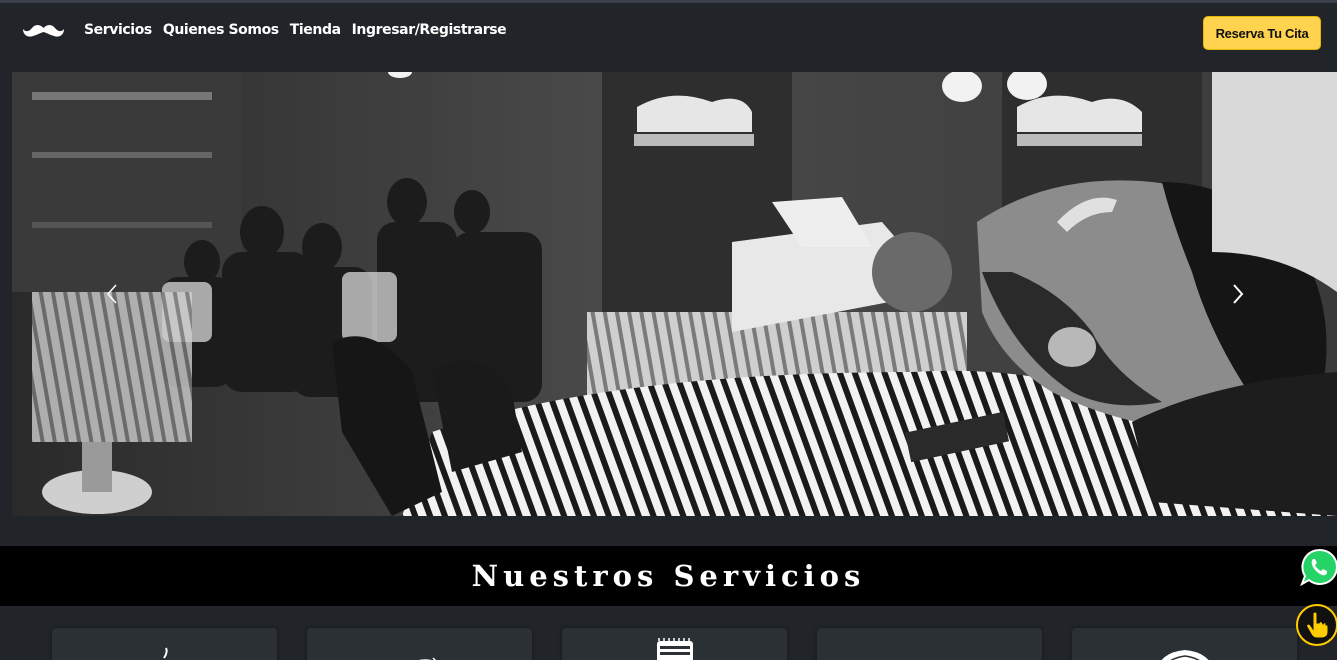  What do you see at coordinates (1184, 655) in the screenshot?
I see `head-icon` at bounding box center [1184, 655].